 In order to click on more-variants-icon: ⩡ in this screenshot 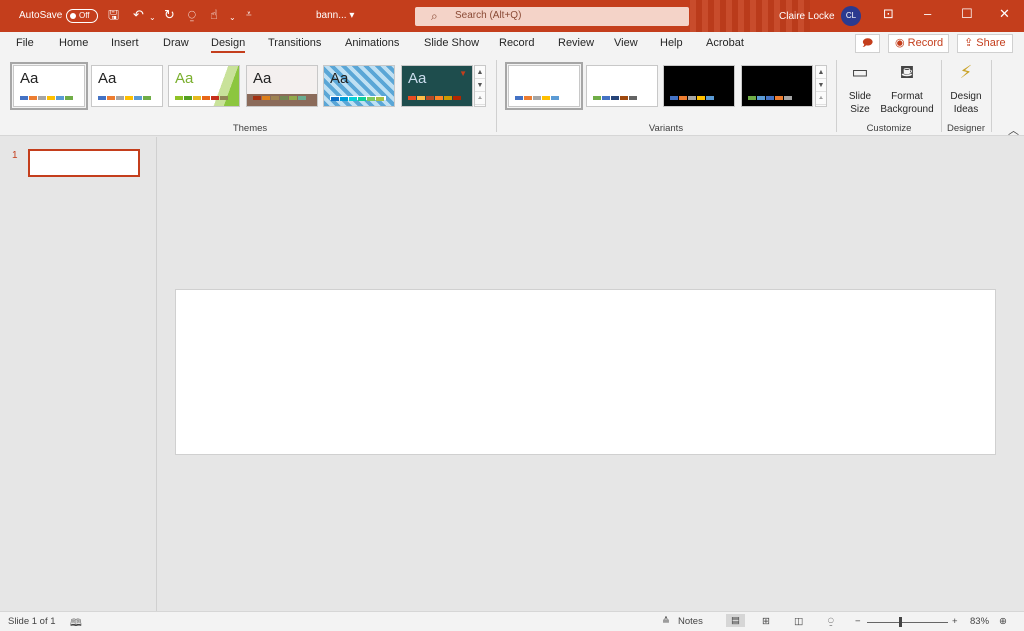, I will do `click(821, 98)`.